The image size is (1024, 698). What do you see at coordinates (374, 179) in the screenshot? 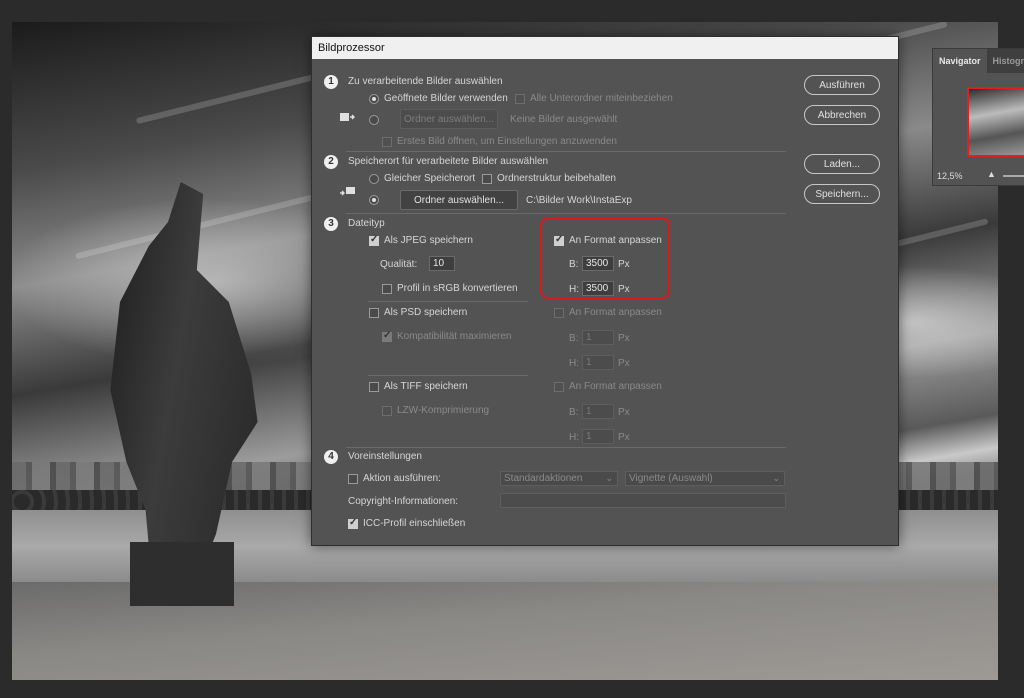
I see `same-location-radio` at bounding box center [374, 179].